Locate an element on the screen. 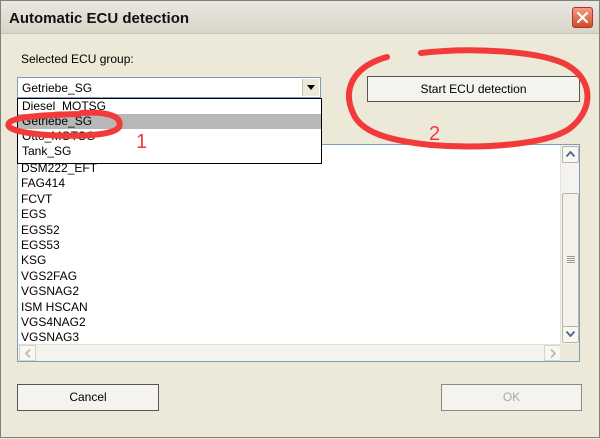  chevron-up-icon is located at coordinates (570, 154).